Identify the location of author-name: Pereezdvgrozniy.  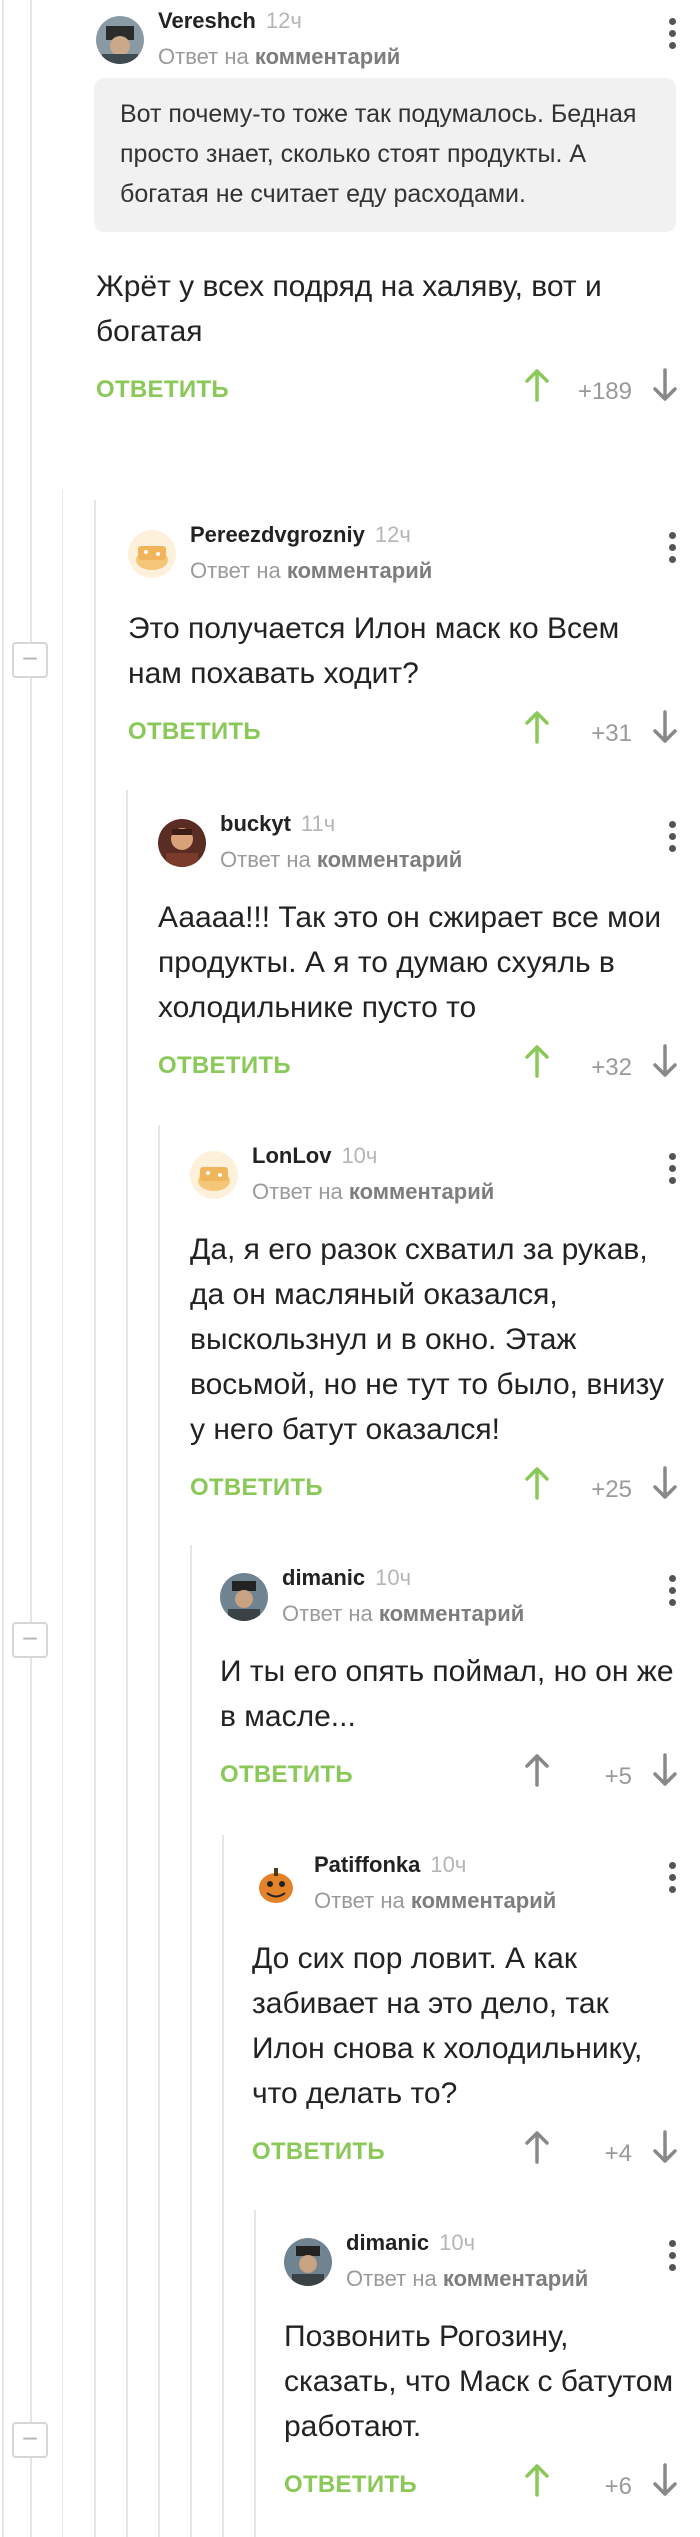
(277, 534).